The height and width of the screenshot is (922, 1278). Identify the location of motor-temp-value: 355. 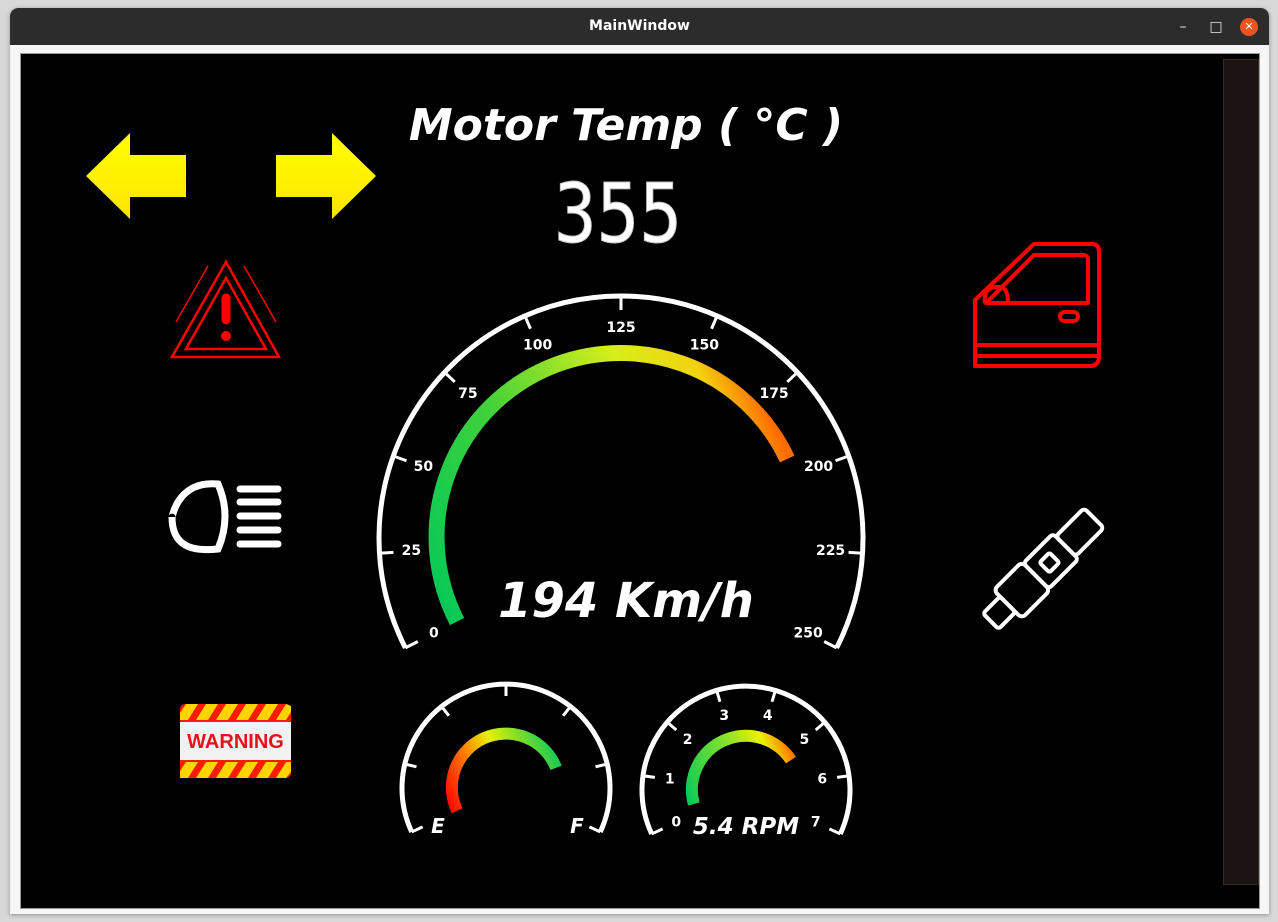
(618, 214).